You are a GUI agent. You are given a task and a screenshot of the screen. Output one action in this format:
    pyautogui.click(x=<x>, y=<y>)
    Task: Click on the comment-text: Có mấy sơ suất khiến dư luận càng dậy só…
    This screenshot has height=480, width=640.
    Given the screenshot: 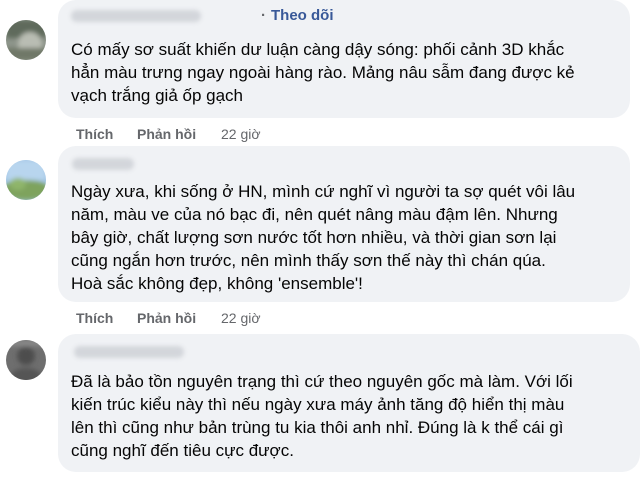 What is the action you would take?
    pyautogui.click(x=323, y=72)
    